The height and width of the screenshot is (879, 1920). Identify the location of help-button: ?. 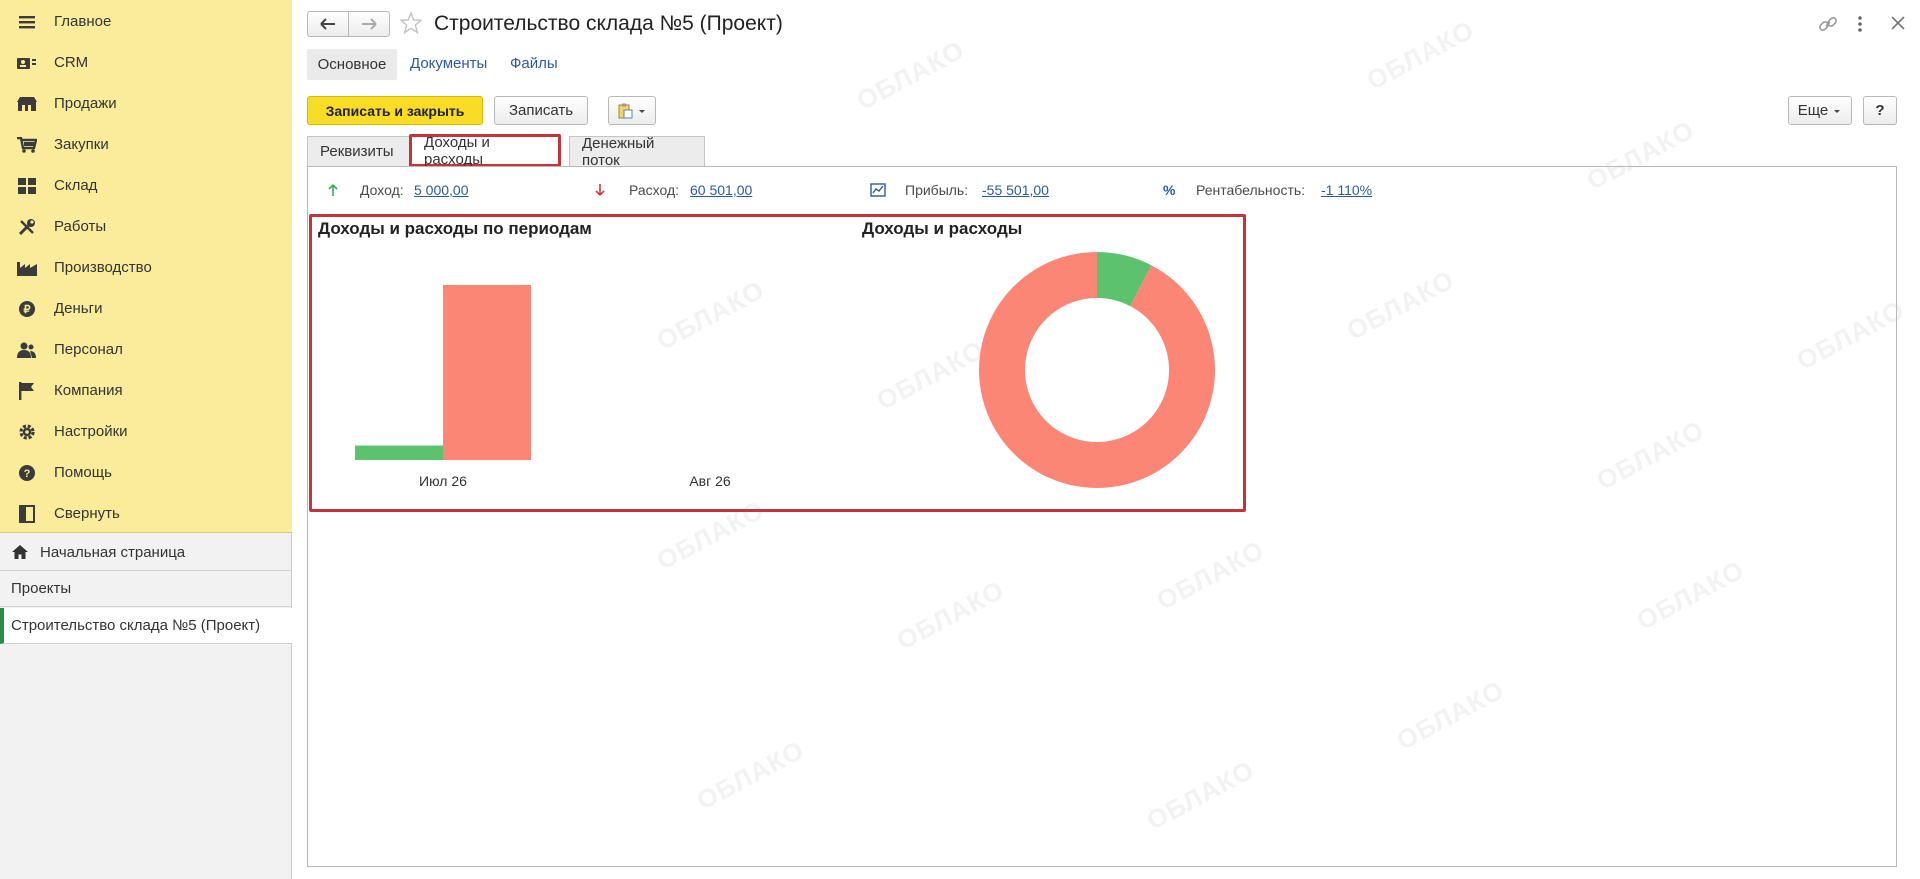
(1880, 110).